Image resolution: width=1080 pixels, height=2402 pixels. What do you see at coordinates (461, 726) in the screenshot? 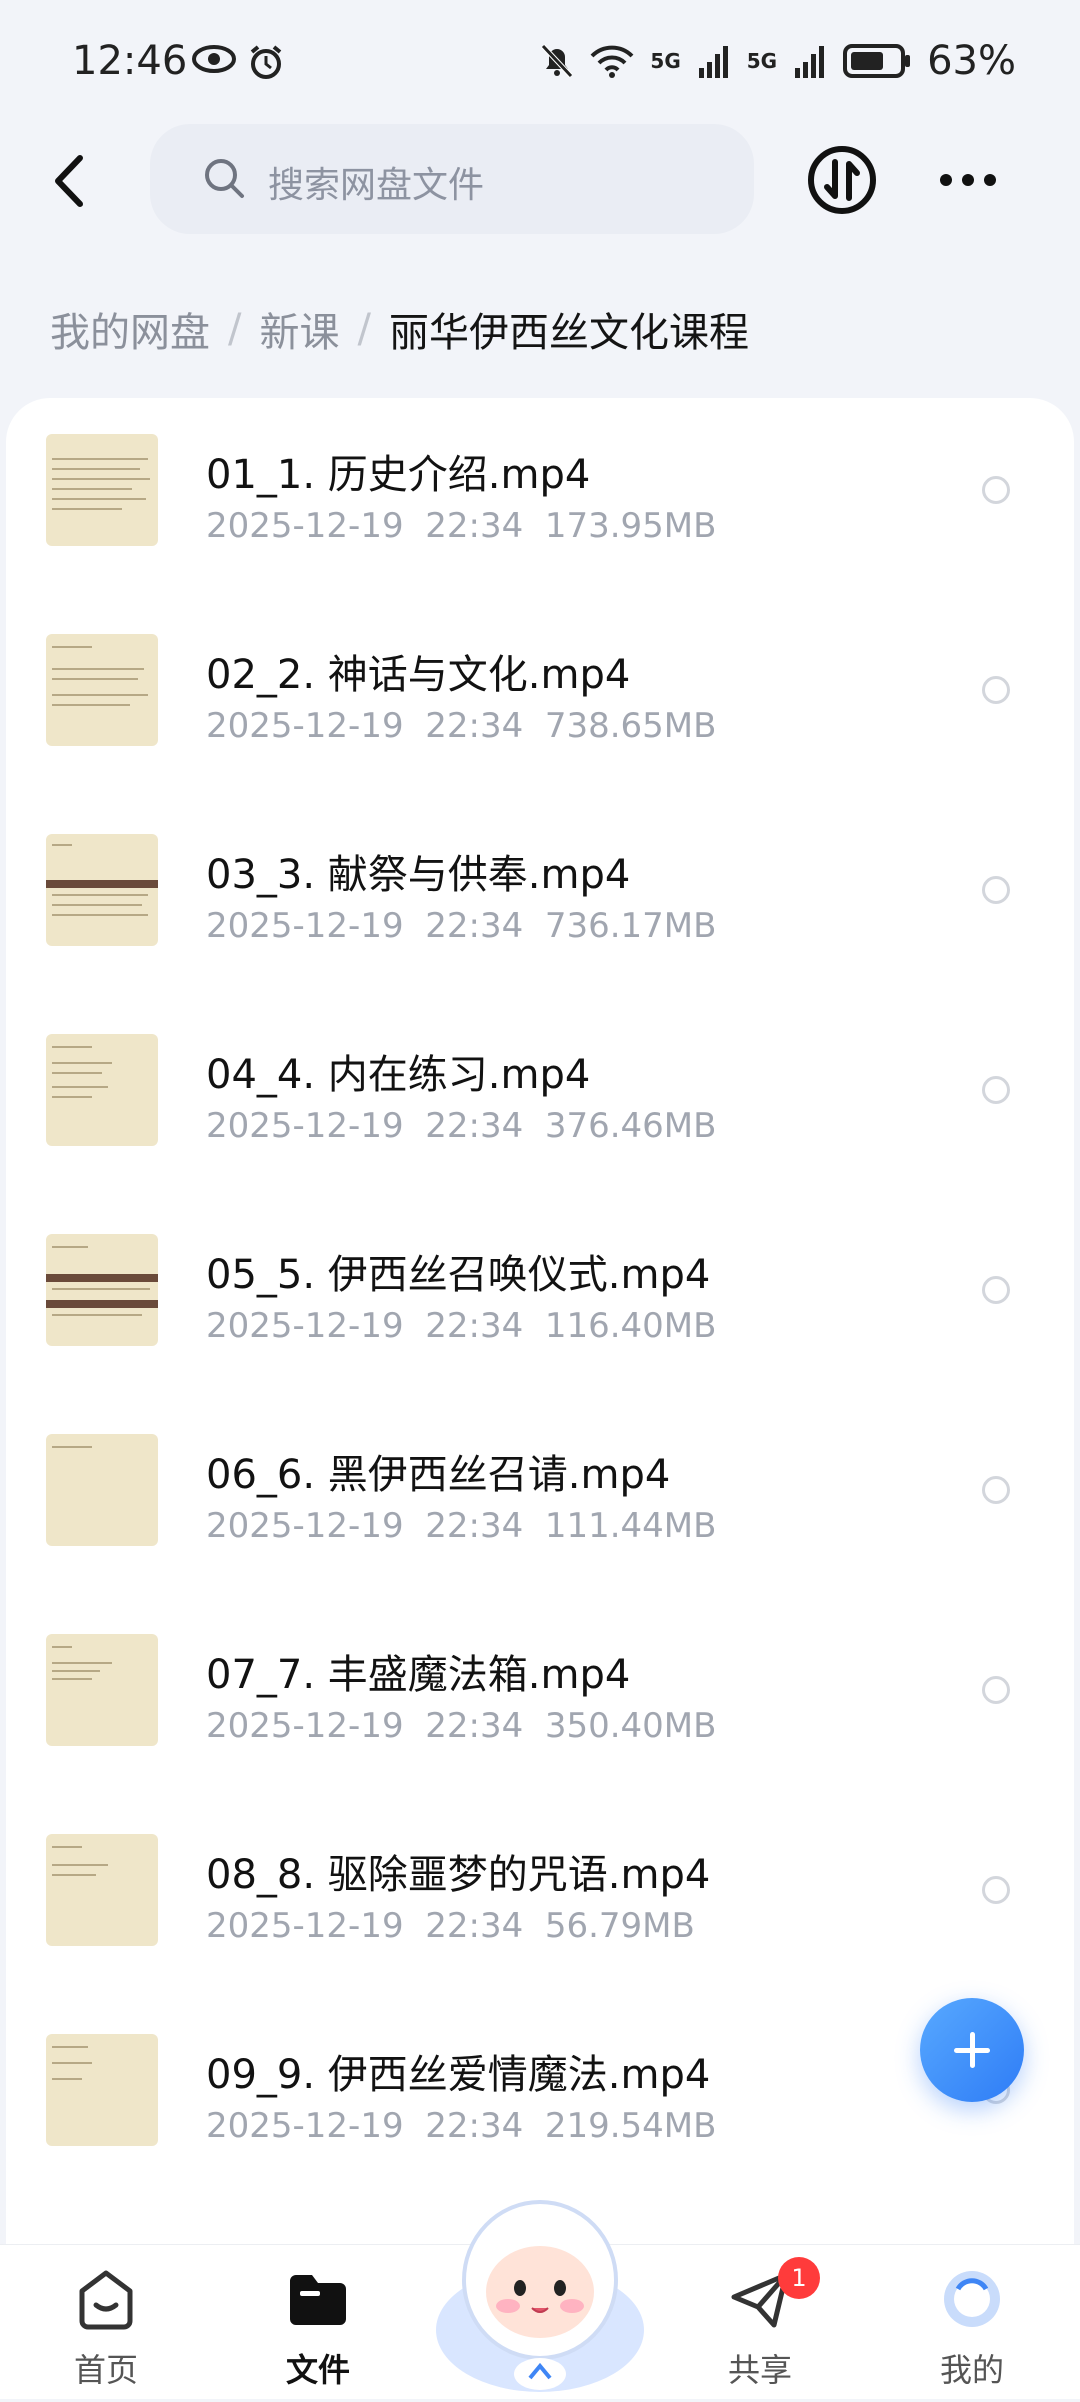
I see `file-meta: 2025-12-19 22:34 738.65MB` at bounding box center [461, 726].